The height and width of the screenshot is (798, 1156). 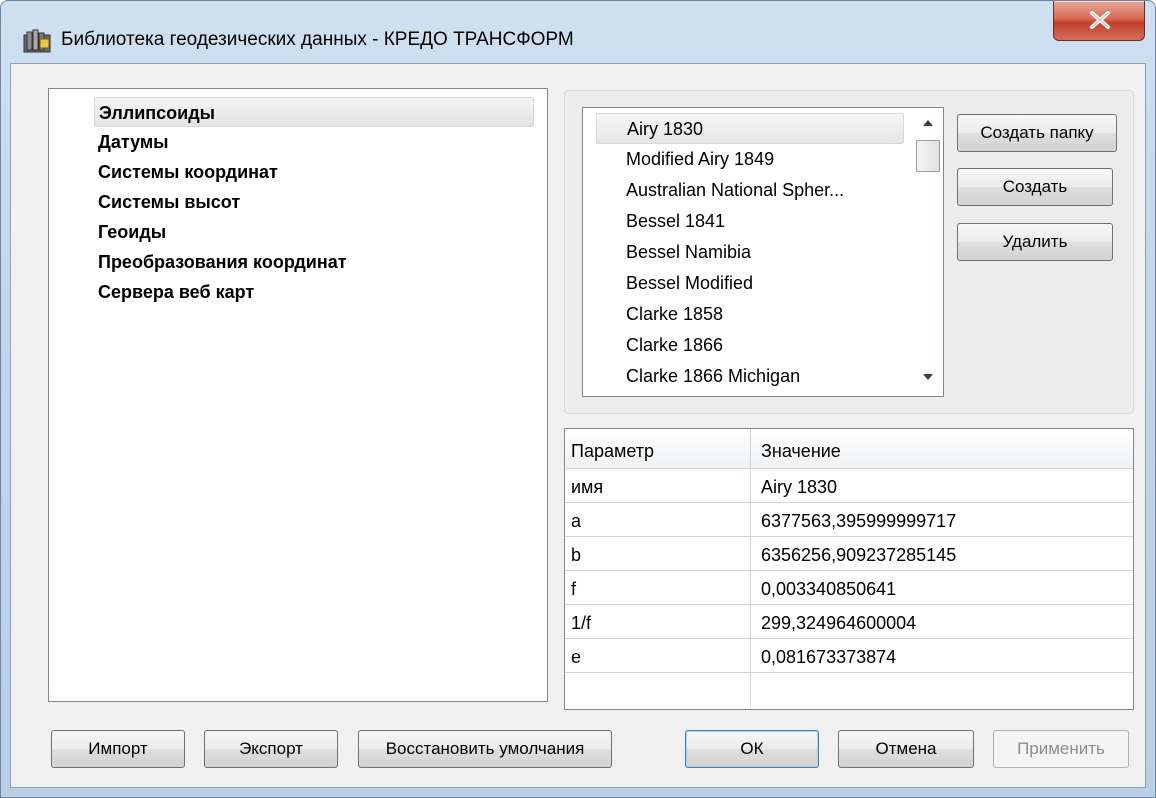 What do you see at coordinates (1035, 242) in the screenshot?
I see `delete-button: Удалить` at bounding box center [1035, 242].